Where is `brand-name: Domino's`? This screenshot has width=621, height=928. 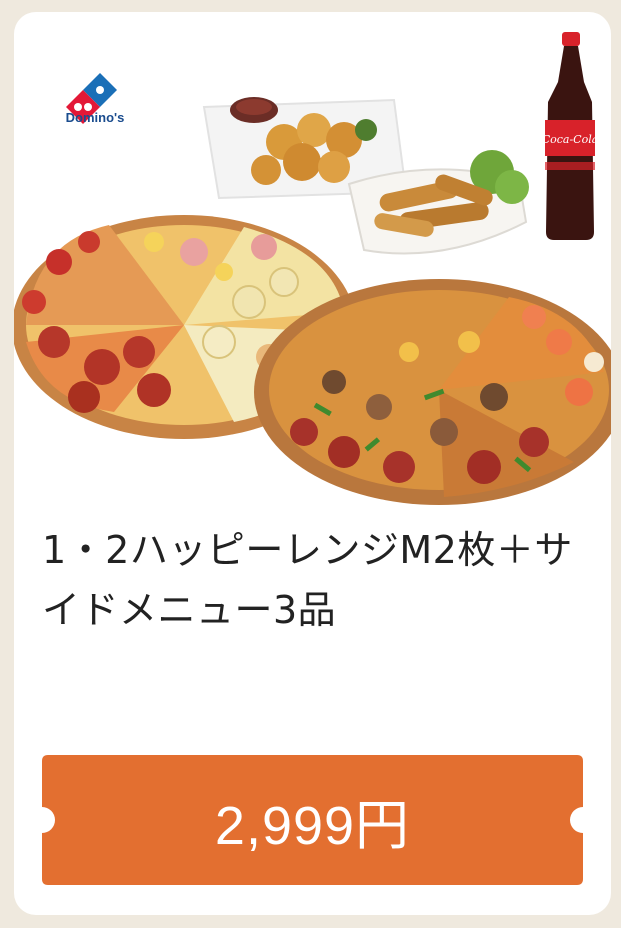
brand-name: Domino's is located at coordinates (95, 117).